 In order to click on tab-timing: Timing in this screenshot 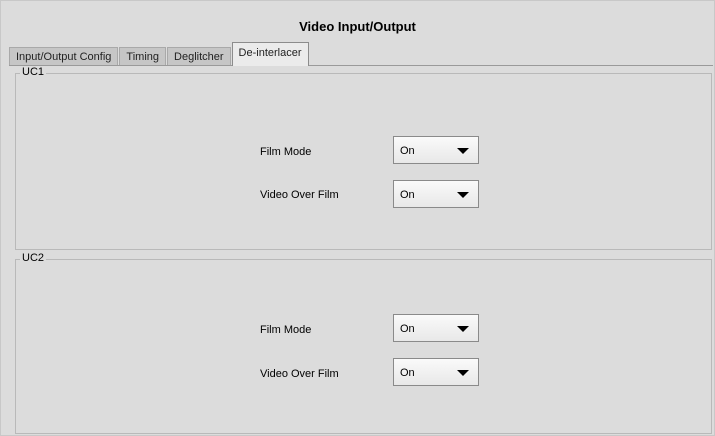, I will do `click(143, 56)`.